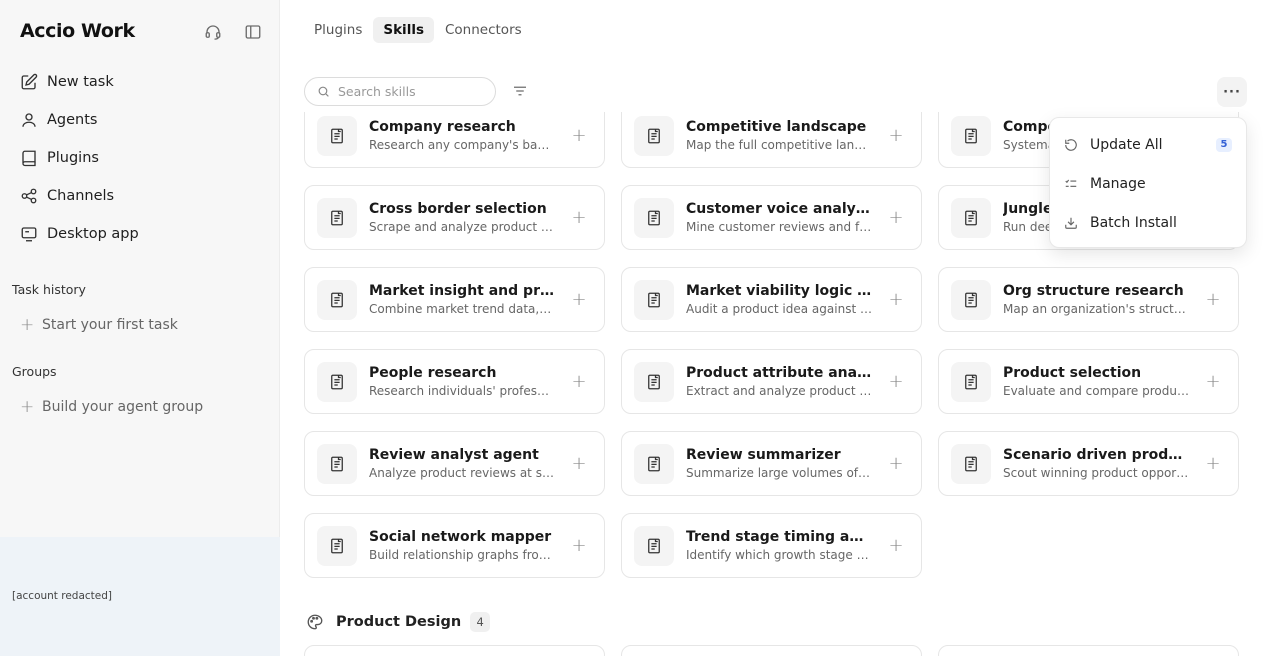 The height and width of the screenshot is (656, 1280). Describe the element at coordinates (763, 455) in the screenshot. I see `skill-name: Review summarizer` at that location.